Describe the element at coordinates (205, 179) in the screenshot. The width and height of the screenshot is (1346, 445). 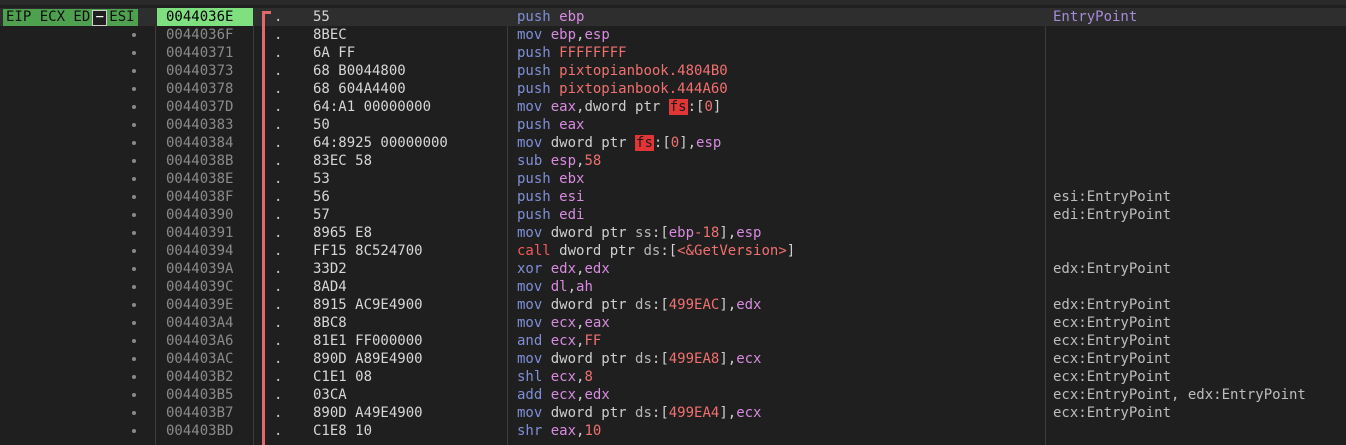
I see `address-cell: 0044038E` at that location.